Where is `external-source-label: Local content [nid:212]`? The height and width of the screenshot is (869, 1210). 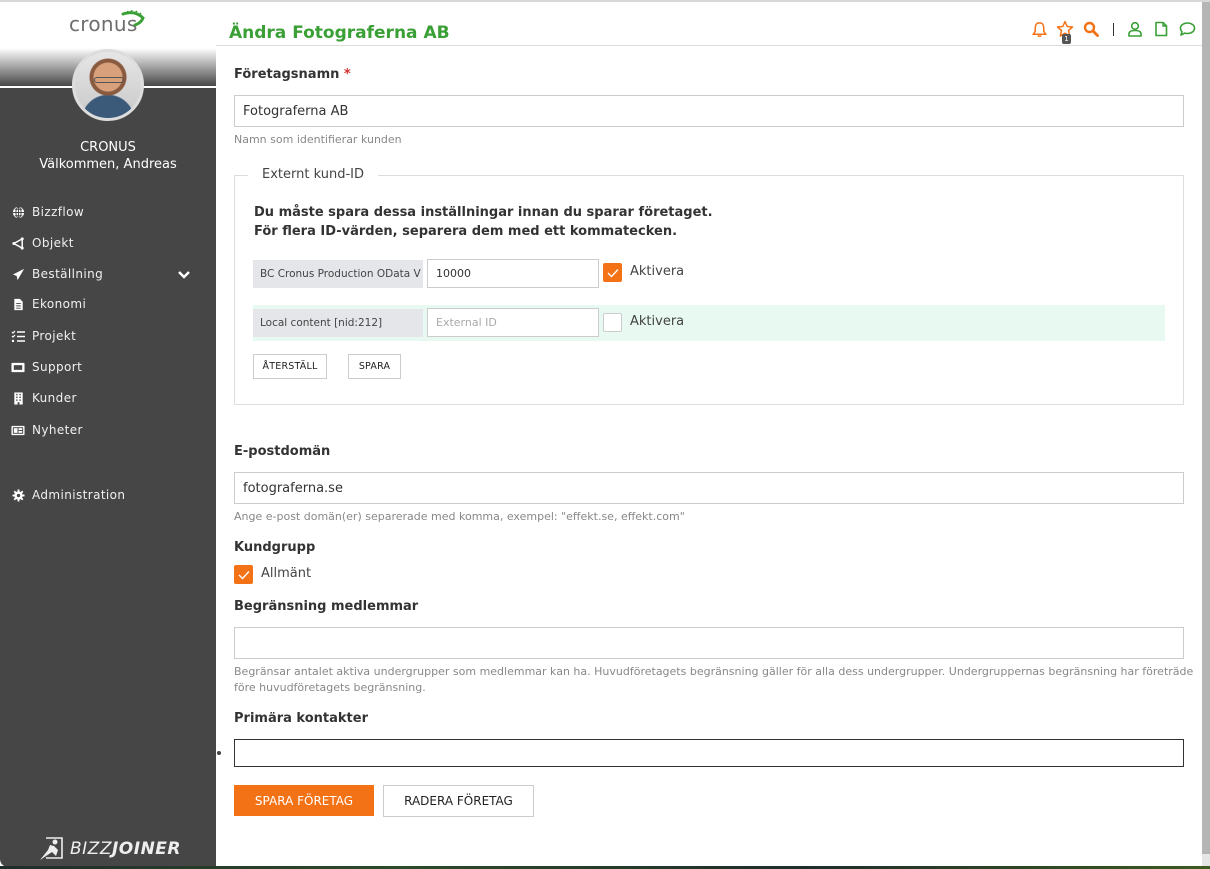 external-source-label: Local content [nid:212] is located at coordinates (338, 323).